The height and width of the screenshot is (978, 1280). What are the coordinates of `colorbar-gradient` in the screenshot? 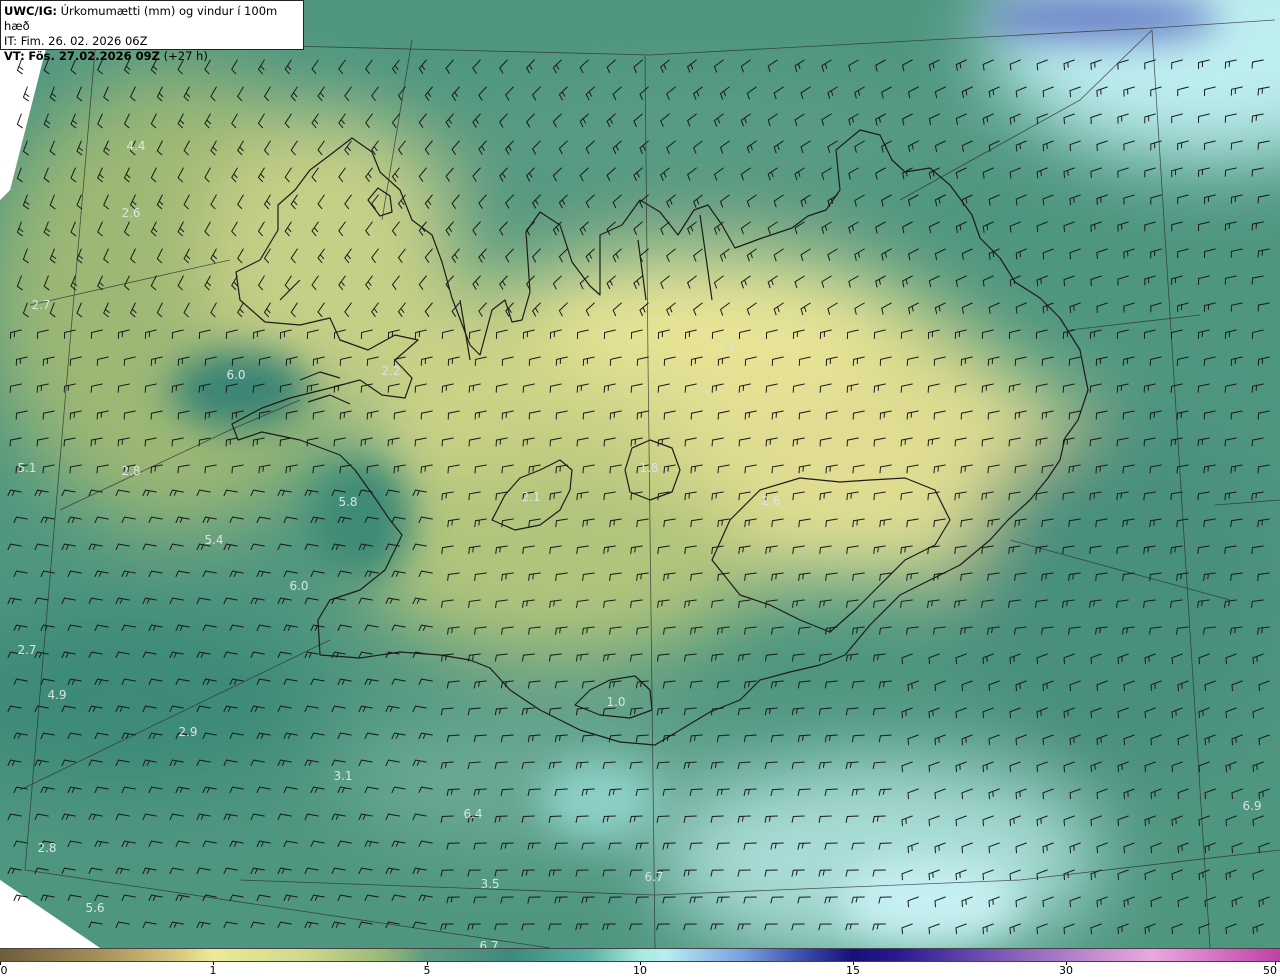 It's located at (640, 955).